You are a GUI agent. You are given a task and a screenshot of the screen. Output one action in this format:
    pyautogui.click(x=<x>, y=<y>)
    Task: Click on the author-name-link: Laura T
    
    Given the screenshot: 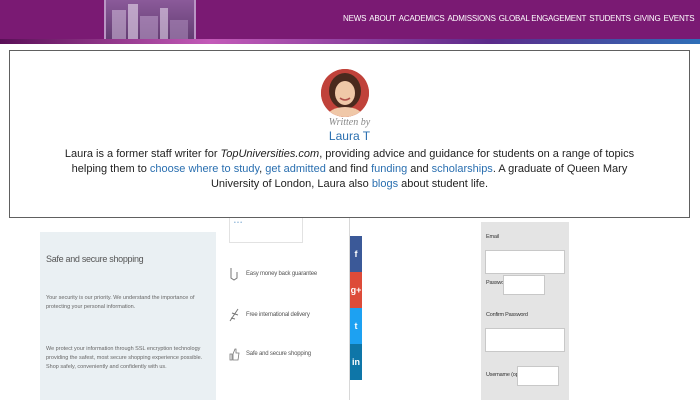 What is the action you would take?
    pyautogui.click(x=349, y=136)
    